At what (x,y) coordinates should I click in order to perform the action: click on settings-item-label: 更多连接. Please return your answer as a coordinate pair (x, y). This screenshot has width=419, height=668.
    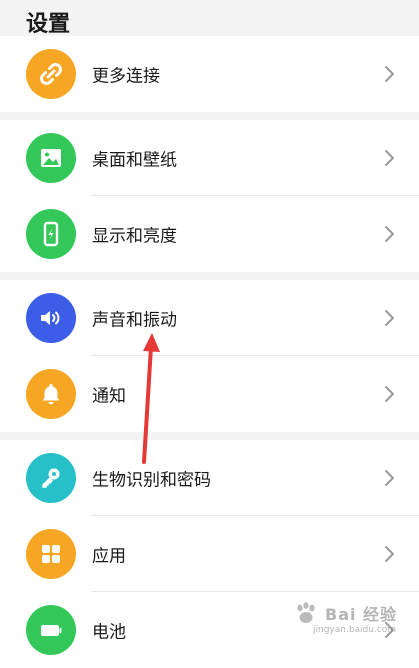
    Looking at the image, I should click on (126, 76).